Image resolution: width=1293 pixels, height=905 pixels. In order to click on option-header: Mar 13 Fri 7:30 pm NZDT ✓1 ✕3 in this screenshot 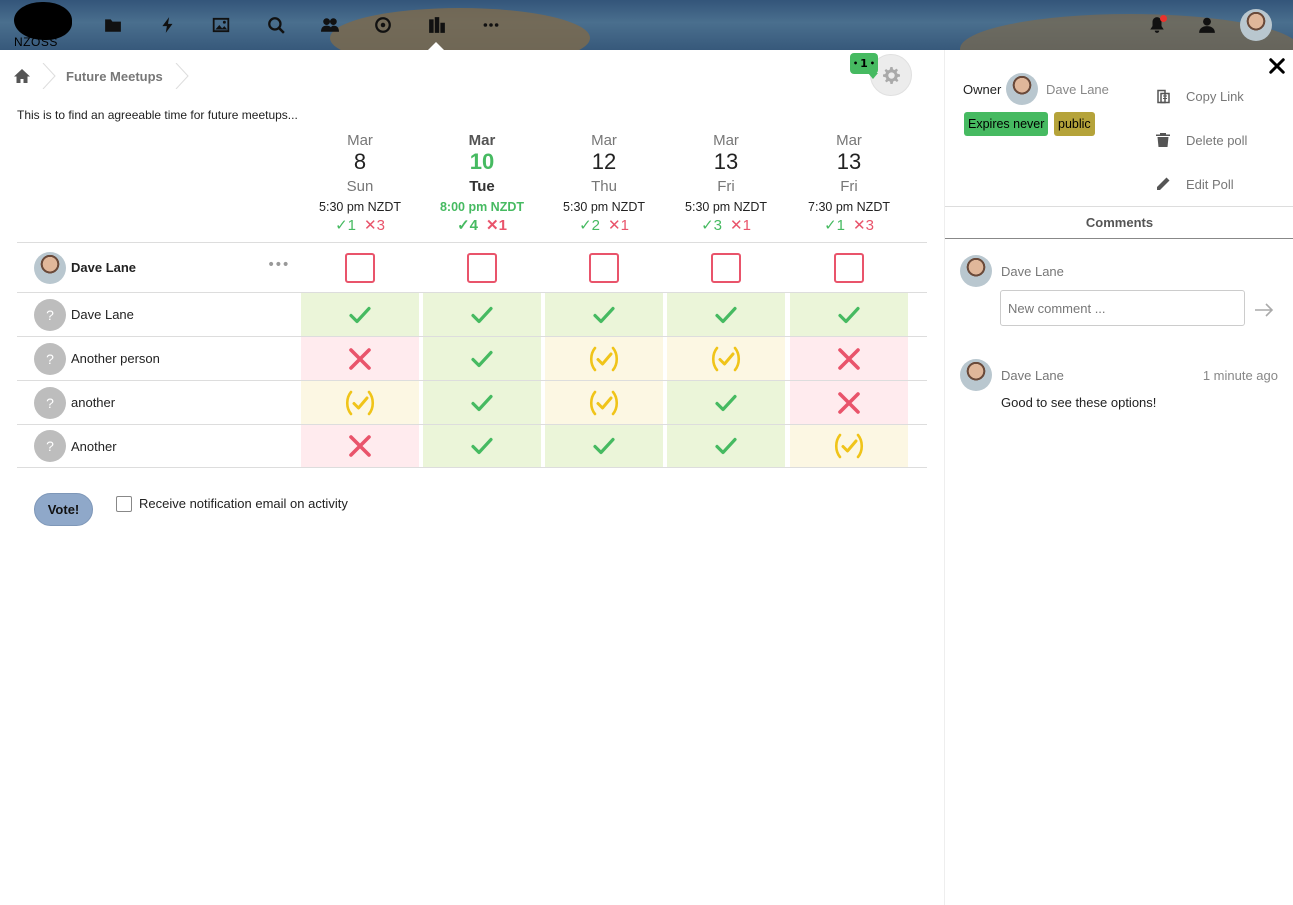, I will do `click(849, 183)`.